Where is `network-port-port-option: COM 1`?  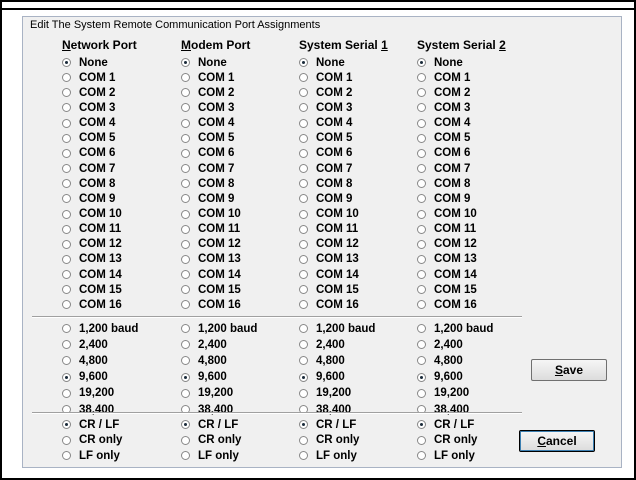
network-port-port-option: COM 1 is located at coordinates (88, 77).